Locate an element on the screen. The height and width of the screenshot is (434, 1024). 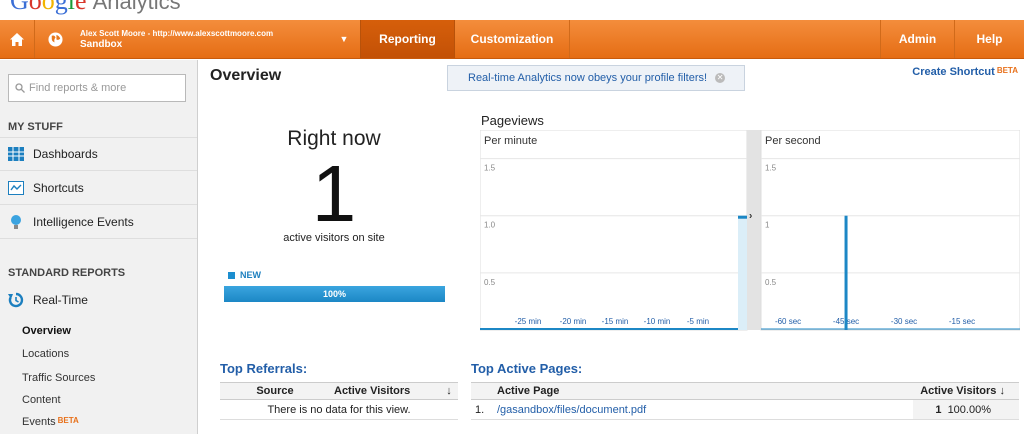
create-shortcut-link: Create Shortcut BETA is located at coordinates (965, 72).